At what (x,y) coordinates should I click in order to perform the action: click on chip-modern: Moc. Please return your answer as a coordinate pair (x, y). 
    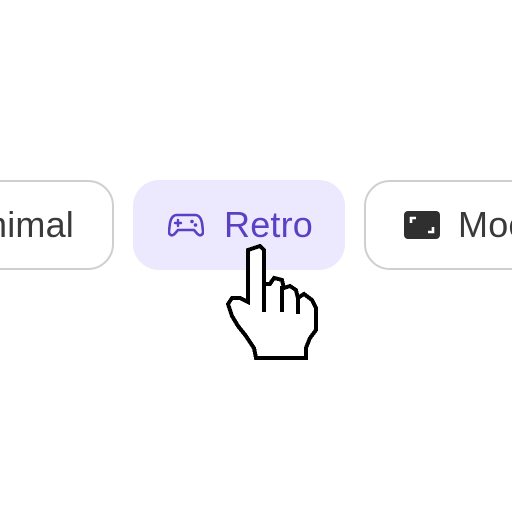
    Looking at the image, I should click on (438, 225).